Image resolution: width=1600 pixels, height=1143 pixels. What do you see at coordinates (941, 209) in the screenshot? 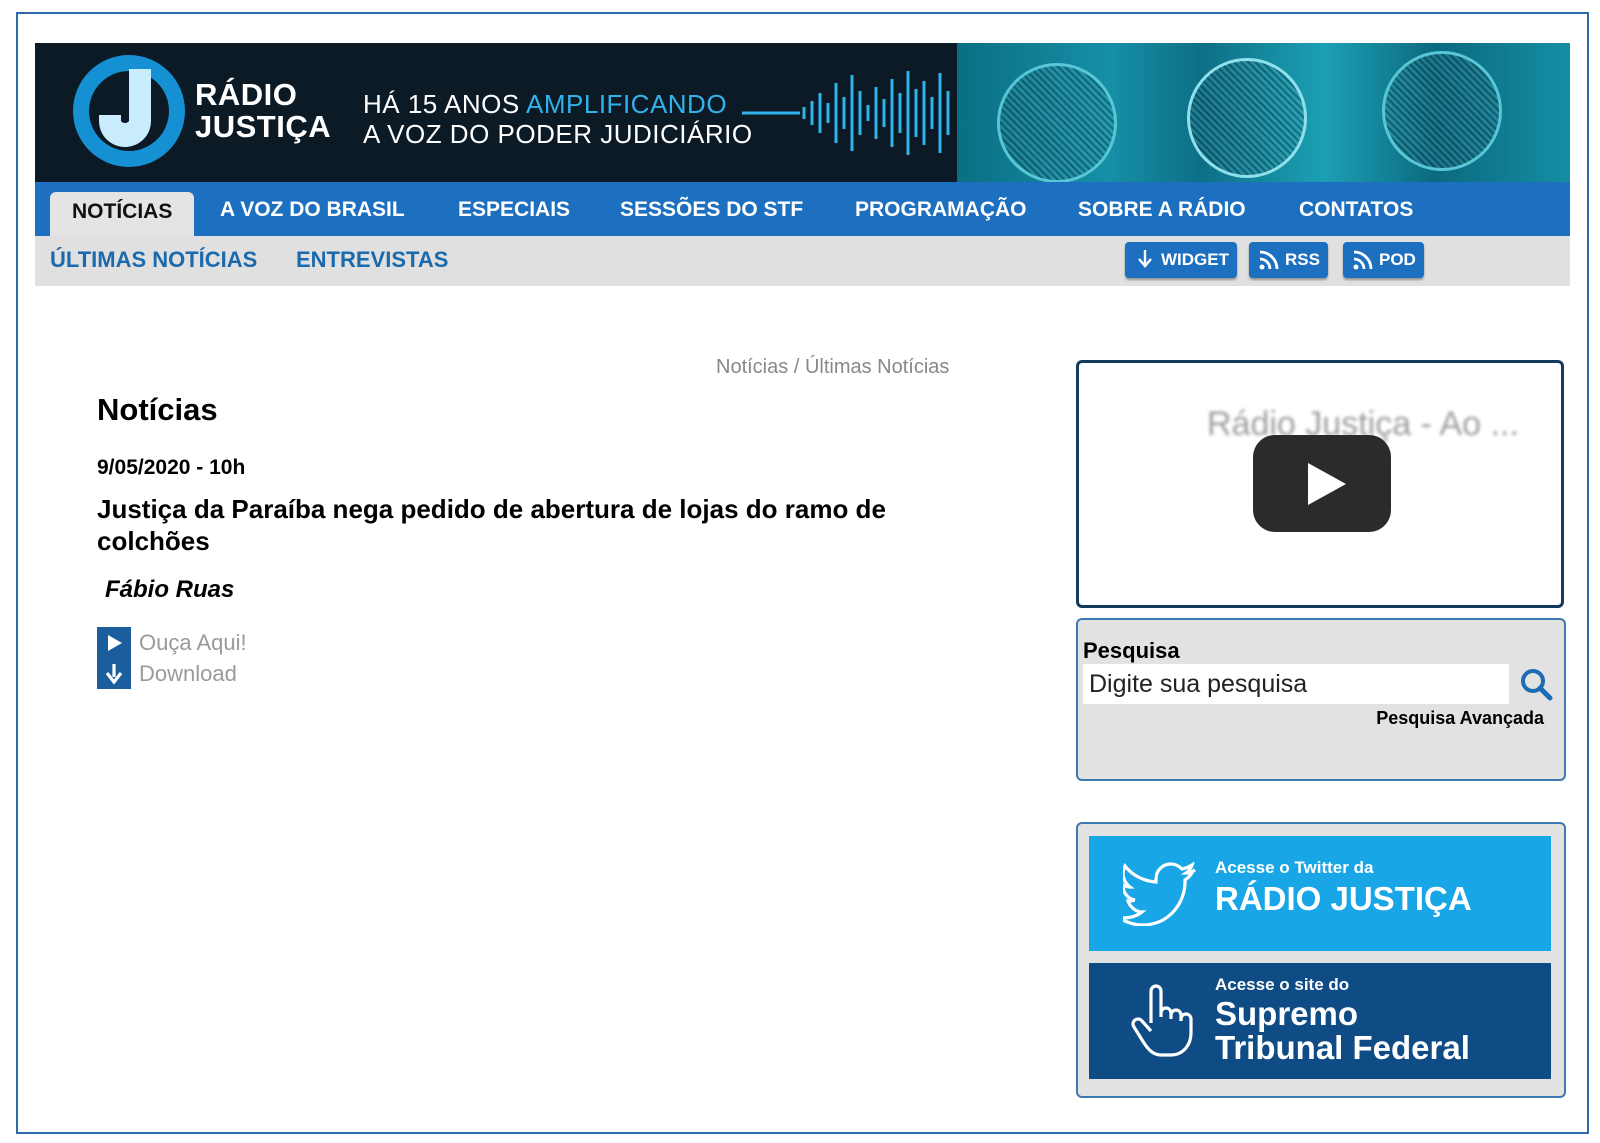
I see `nav-programacao: PROGRAMAÇÃO` at bounding box center [941, 209].